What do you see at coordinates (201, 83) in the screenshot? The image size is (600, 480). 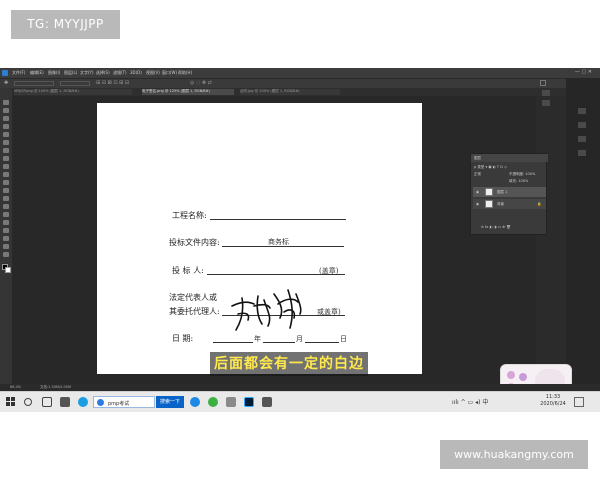 I see `3d-mode-icons: ◎ ◌ ✥ ⇄` at bounding box center [201, 83].